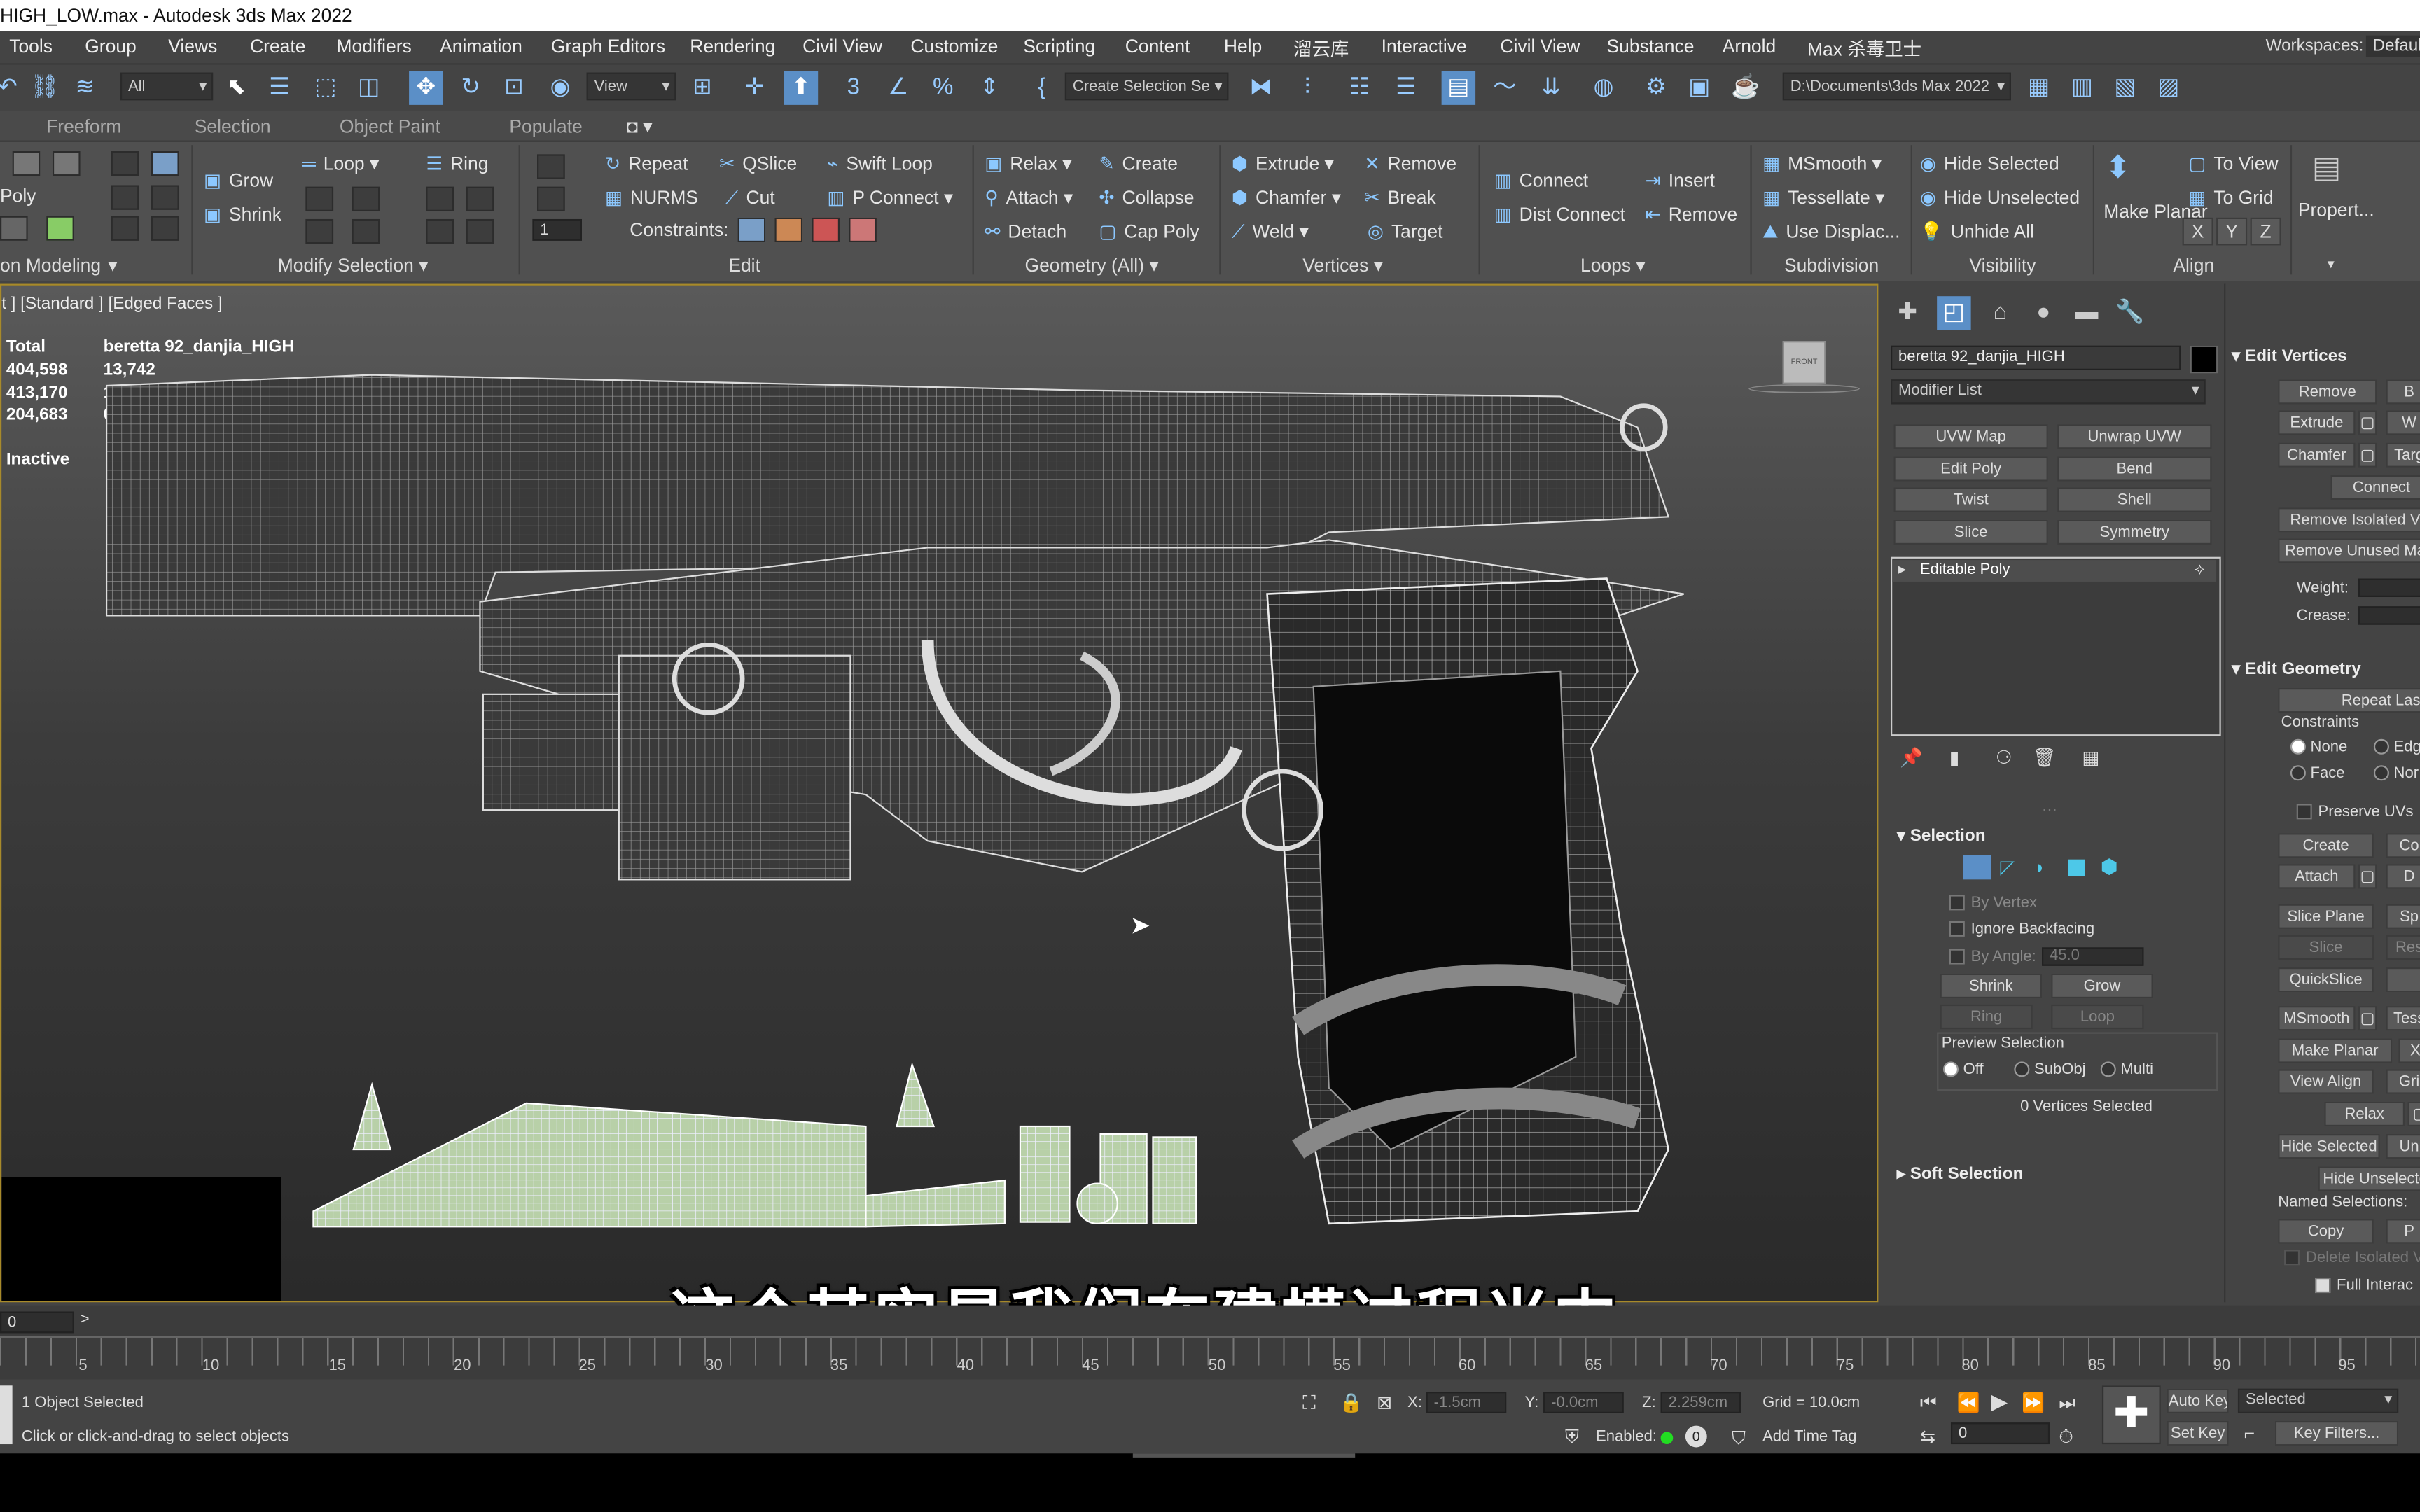  I want to click on time-configuration-icon: ⏱, so click(2066, 1437).